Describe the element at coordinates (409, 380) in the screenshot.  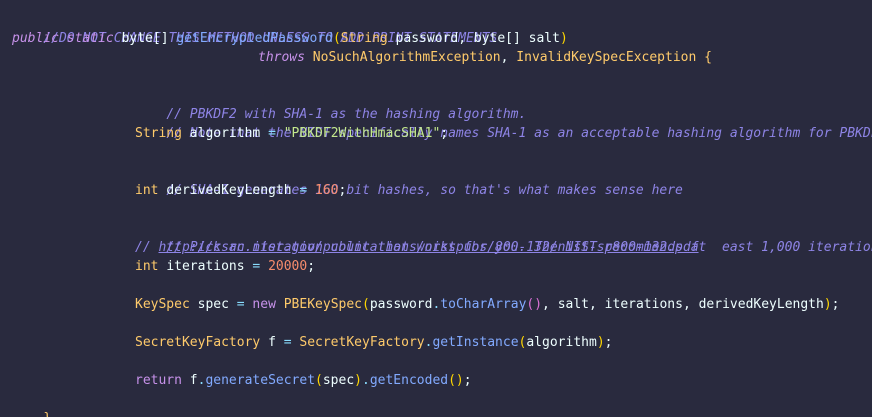
I see `method-call: getEncoded` at that location.